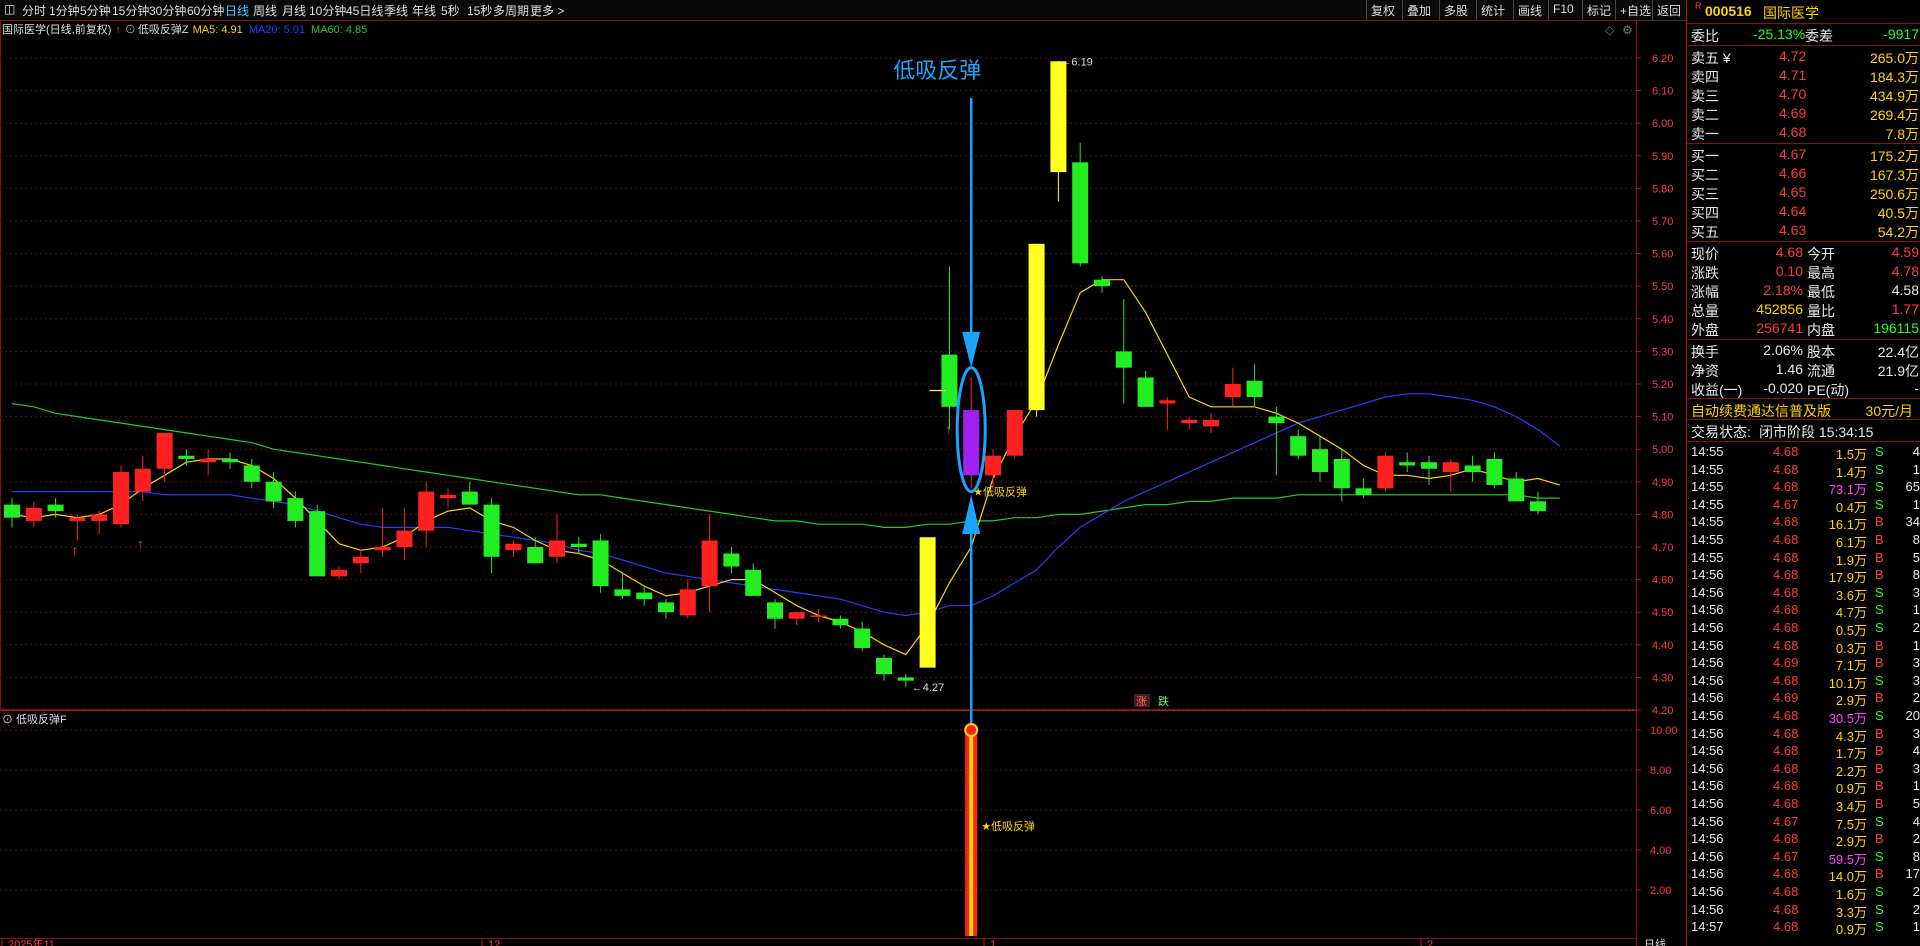 The height and width of the screenshot is (946, 1920). What do you see at coordinates (167, 10) in the screenshot?
I see `period-tab-4: 30分钟` at bounding box center [167, 10].